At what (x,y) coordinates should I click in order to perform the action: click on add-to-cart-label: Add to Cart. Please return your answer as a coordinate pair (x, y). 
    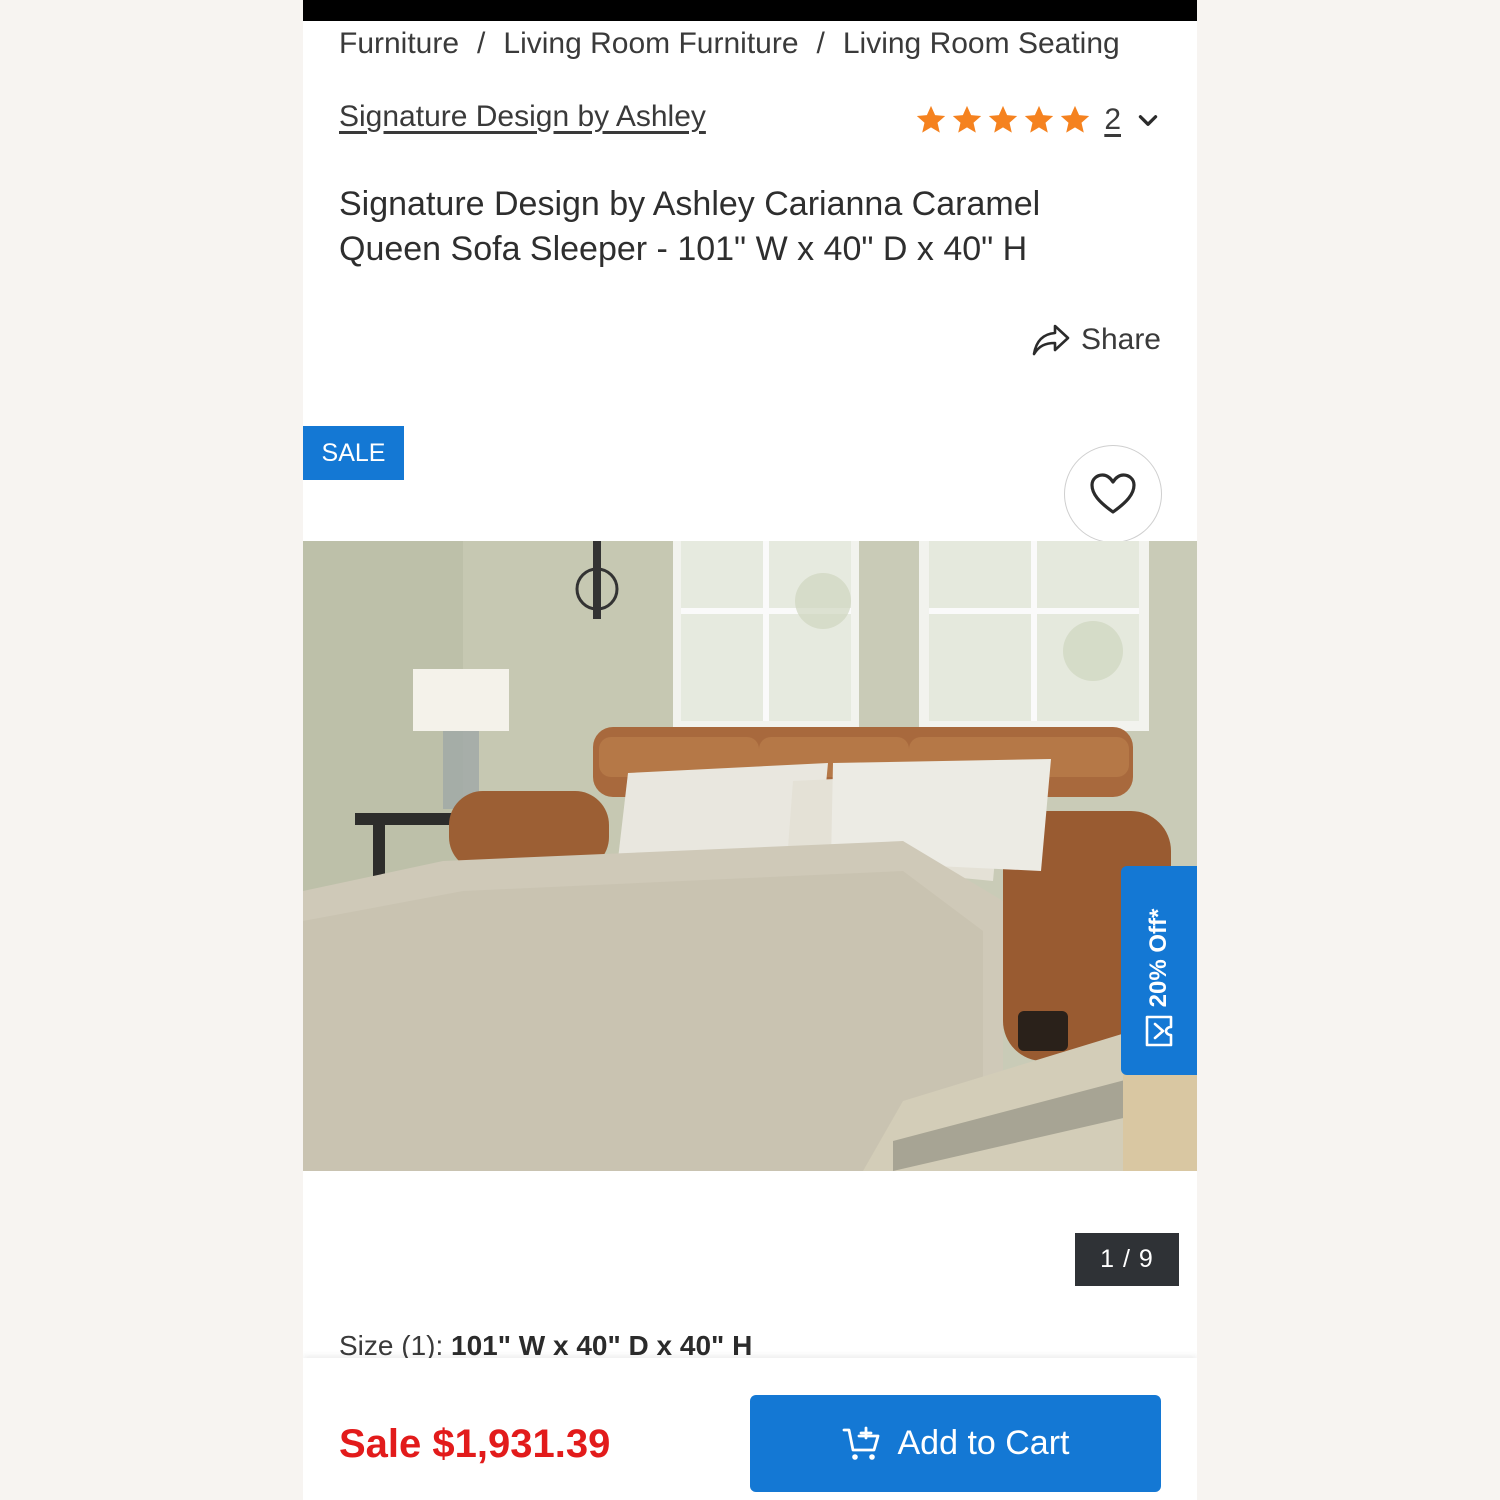
    Looking at the image, I should click on (983, 1443).